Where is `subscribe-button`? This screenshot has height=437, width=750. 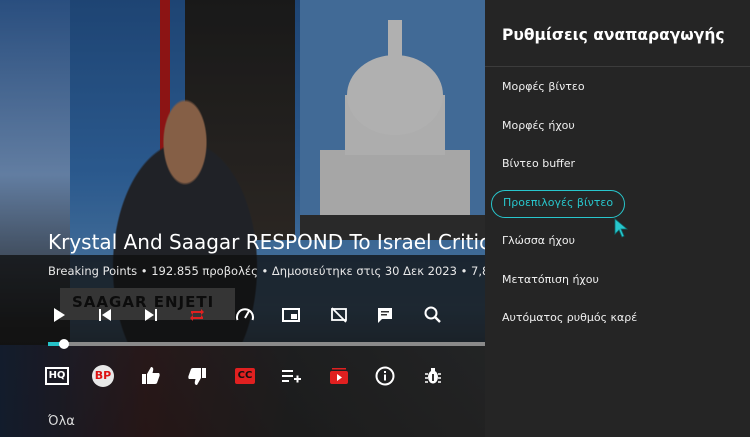 subscribe-button is located at coordinates (339, 376).